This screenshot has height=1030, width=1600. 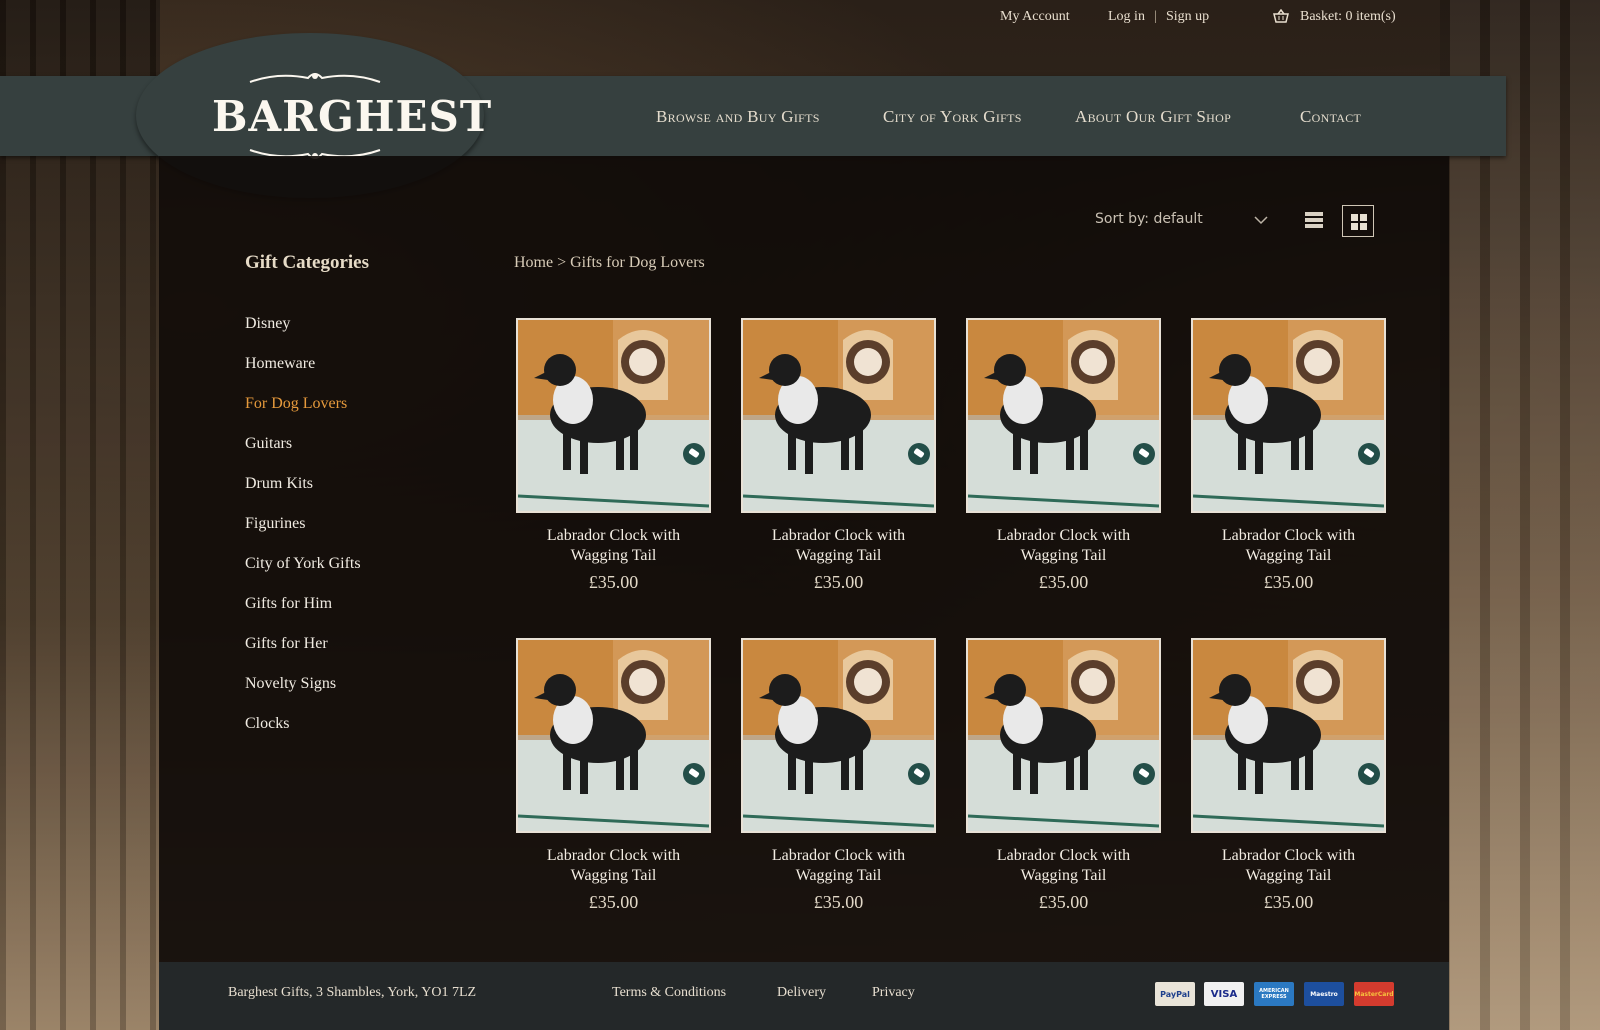 I want to click on sidebar-item-clocks: Clocks, so click(x=267, y=724).